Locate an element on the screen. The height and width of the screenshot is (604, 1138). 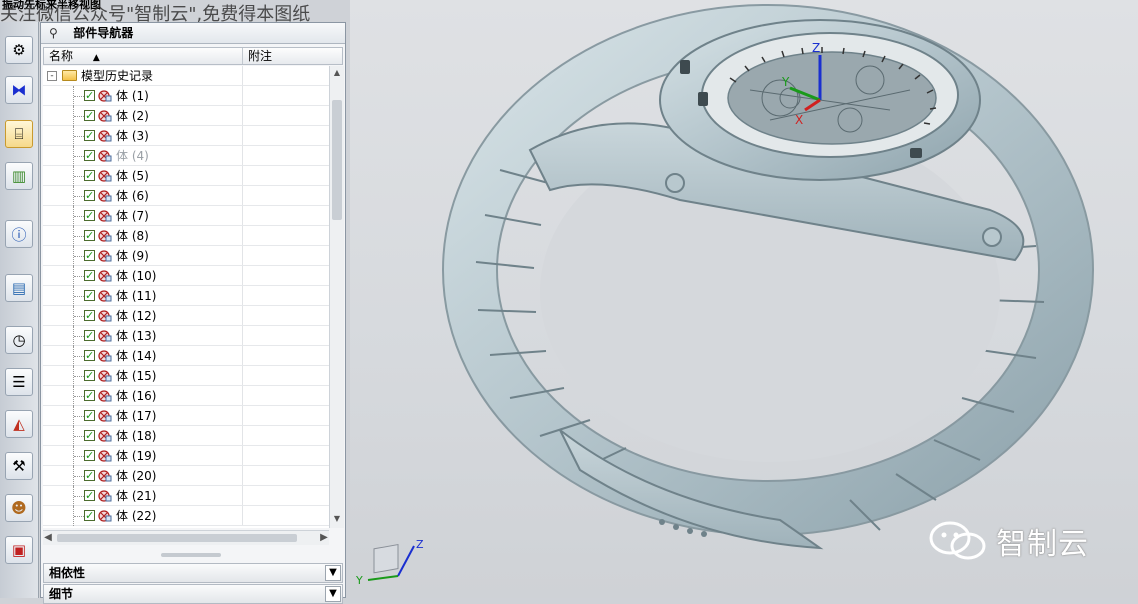
part-navigator-button: ⌸ is located at coordinates (19, 134).